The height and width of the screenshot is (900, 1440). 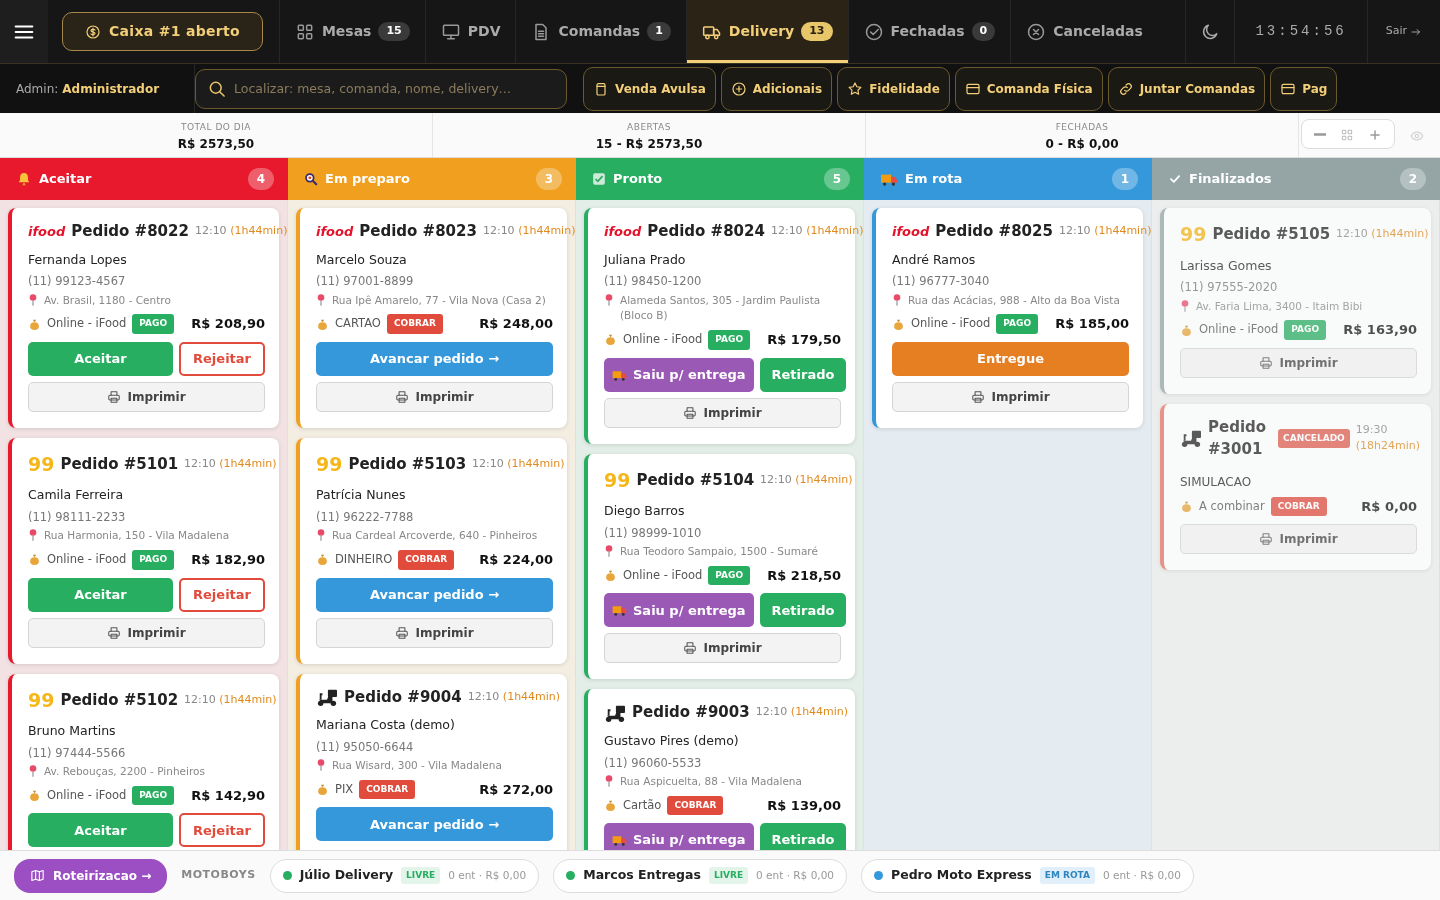 What do you see at coordinates (260, 179) in the screenshot?
I see `count-badge: 4` at bounding box center [260, 179].